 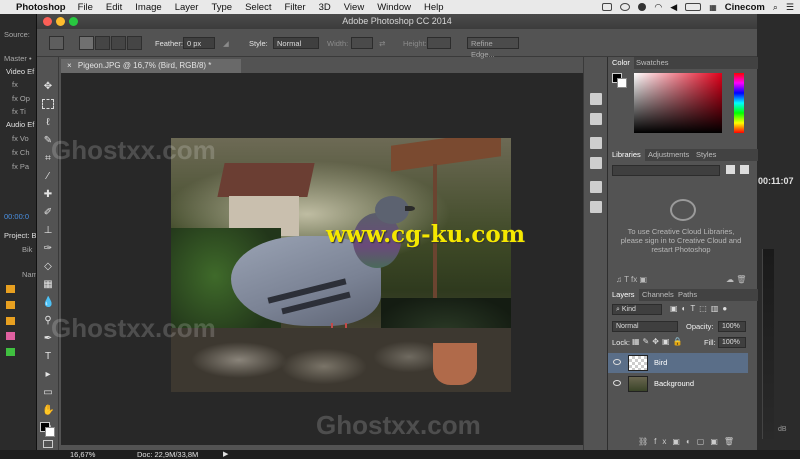 I want to click on type-tool-icon: T, so click(x=48, y=357).